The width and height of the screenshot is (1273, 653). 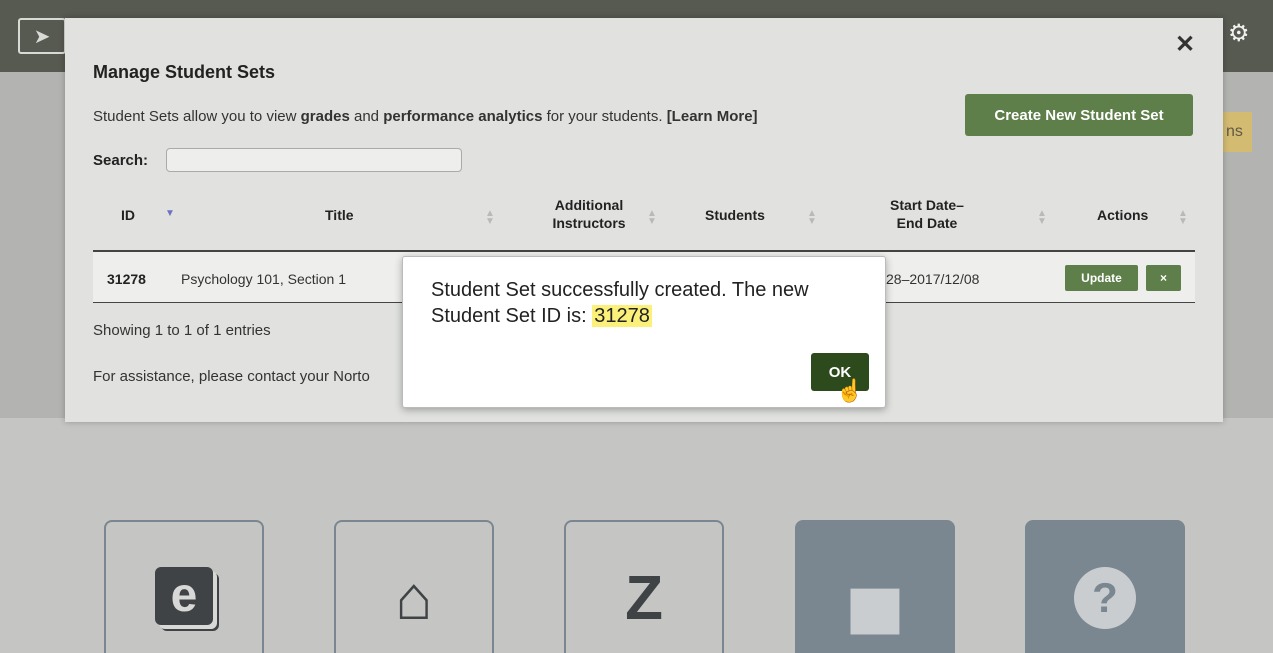 I want to click on create-new-student-set-button: Create New Student Set, so click(x=1079, y=115).